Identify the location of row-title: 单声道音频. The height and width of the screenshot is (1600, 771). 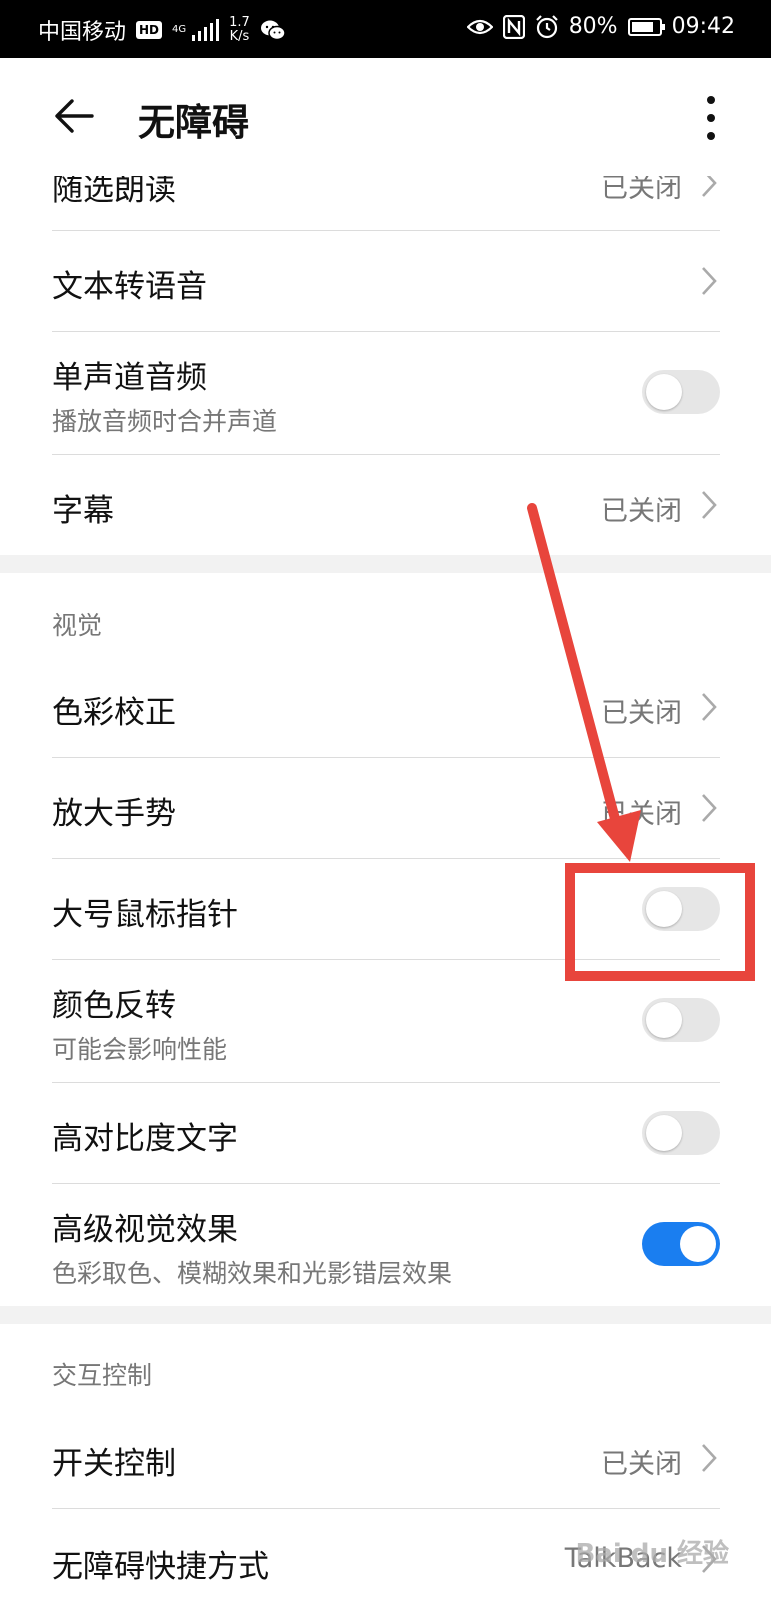
(129, 378).